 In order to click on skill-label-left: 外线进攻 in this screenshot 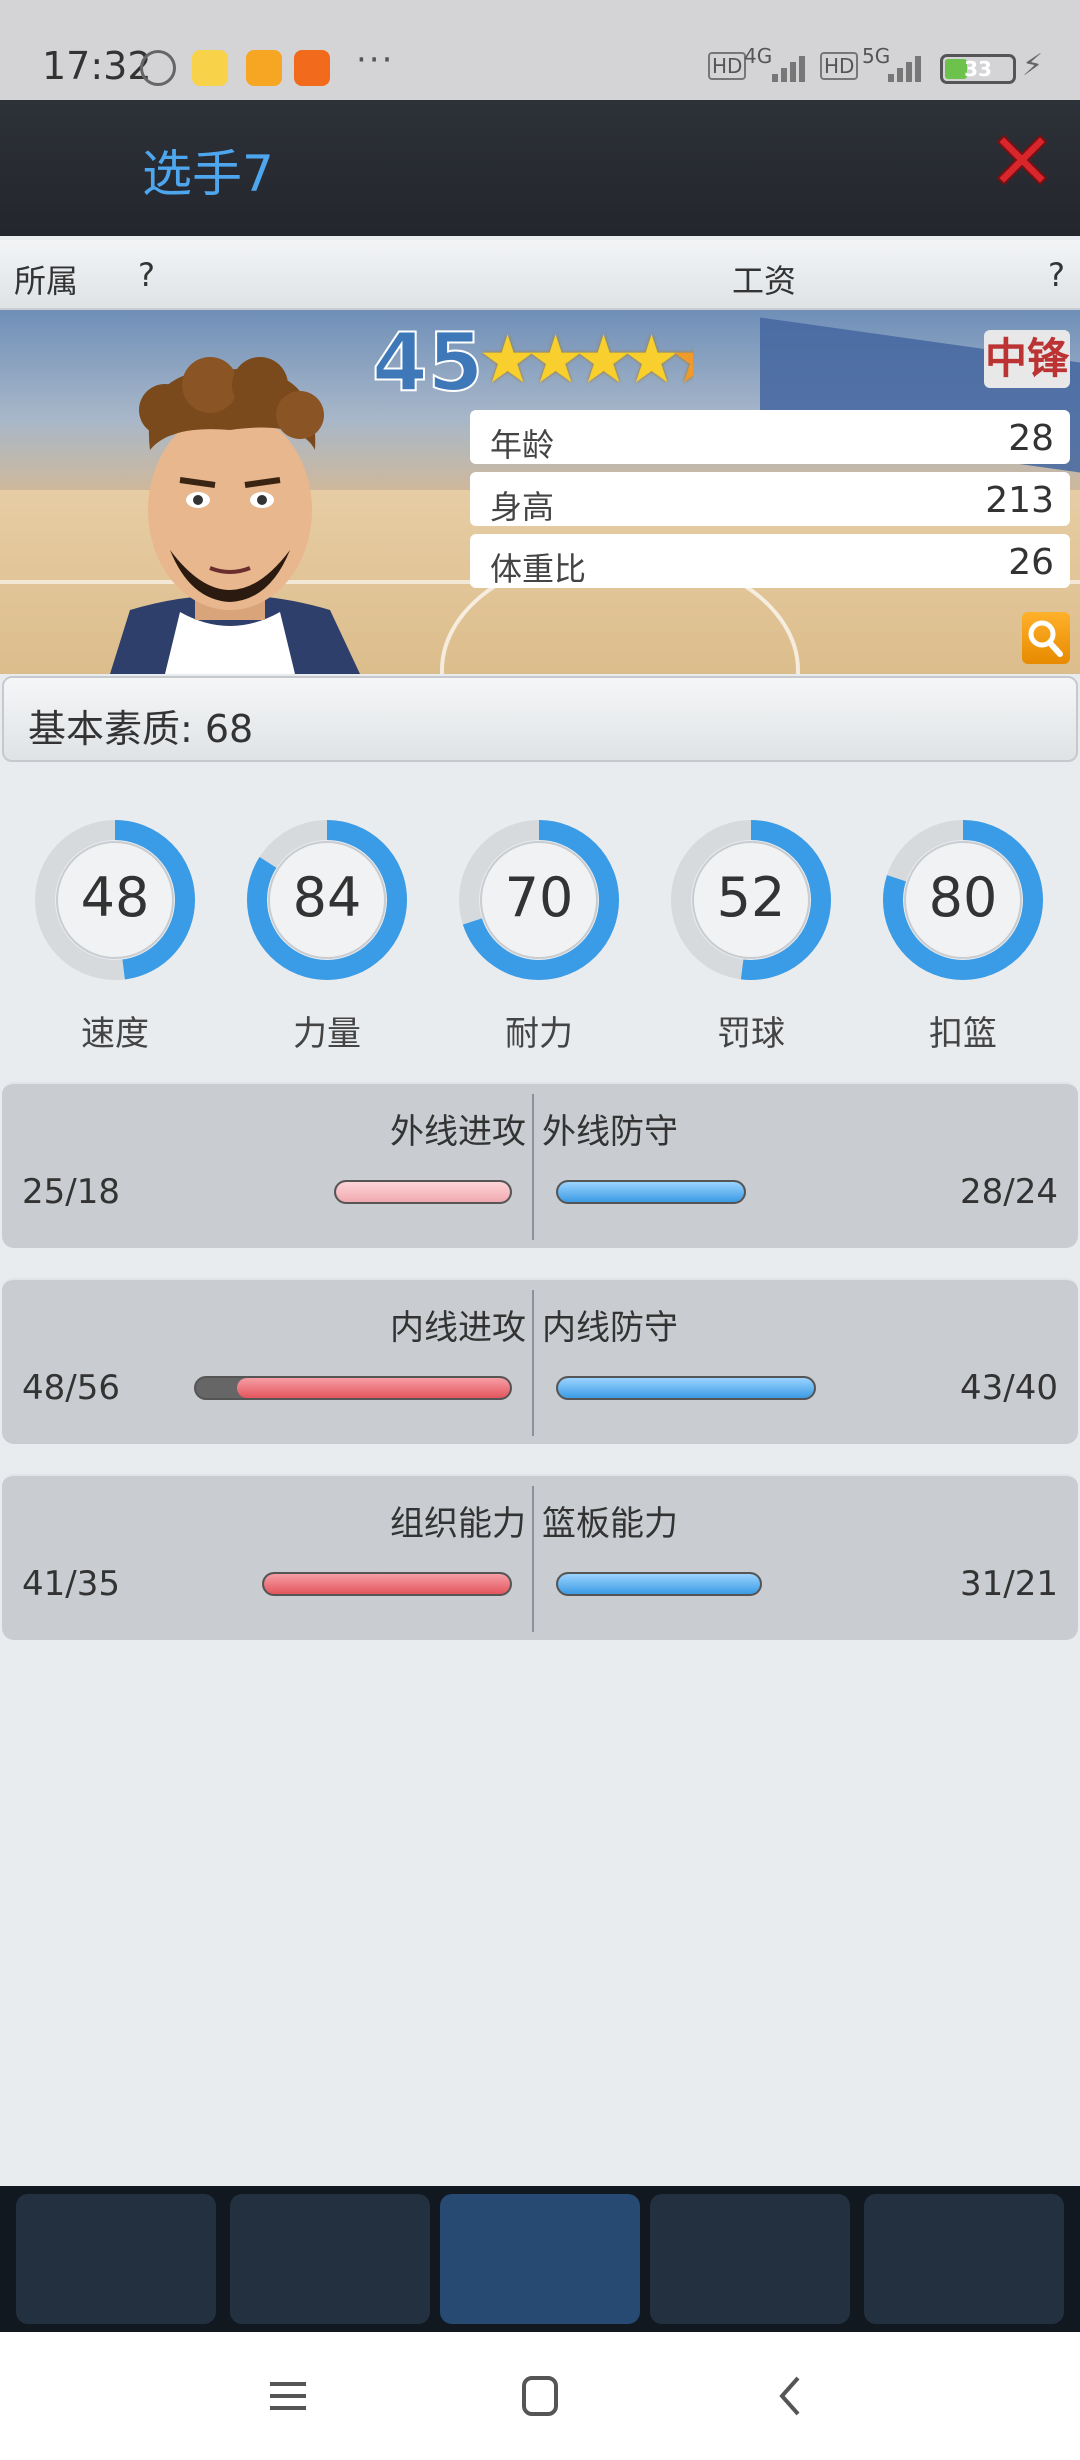, I will do `click(458, 1132)`.